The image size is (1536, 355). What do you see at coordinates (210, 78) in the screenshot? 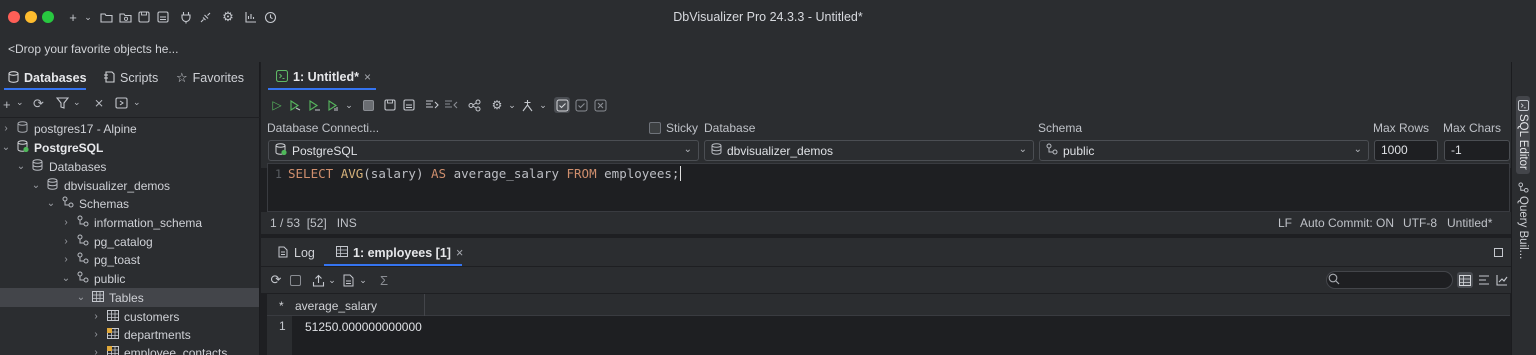
I see `tab-favorites: ☆ Favorites` at bounding box center [210, 78].